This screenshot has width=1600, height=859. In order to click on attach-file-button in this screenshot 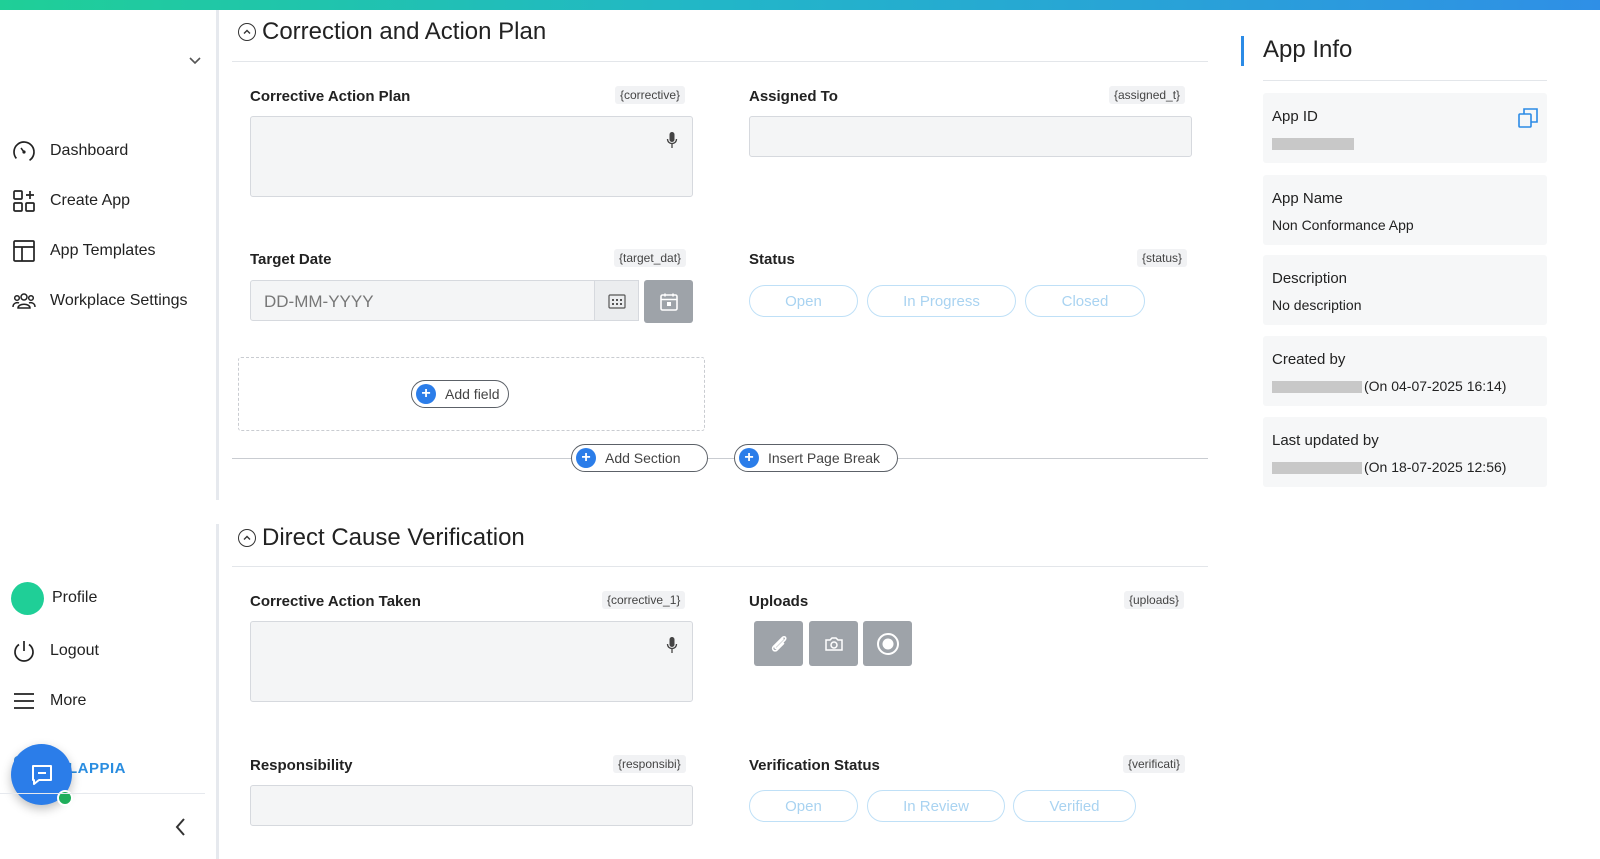, I will do `click(778, 643)`.